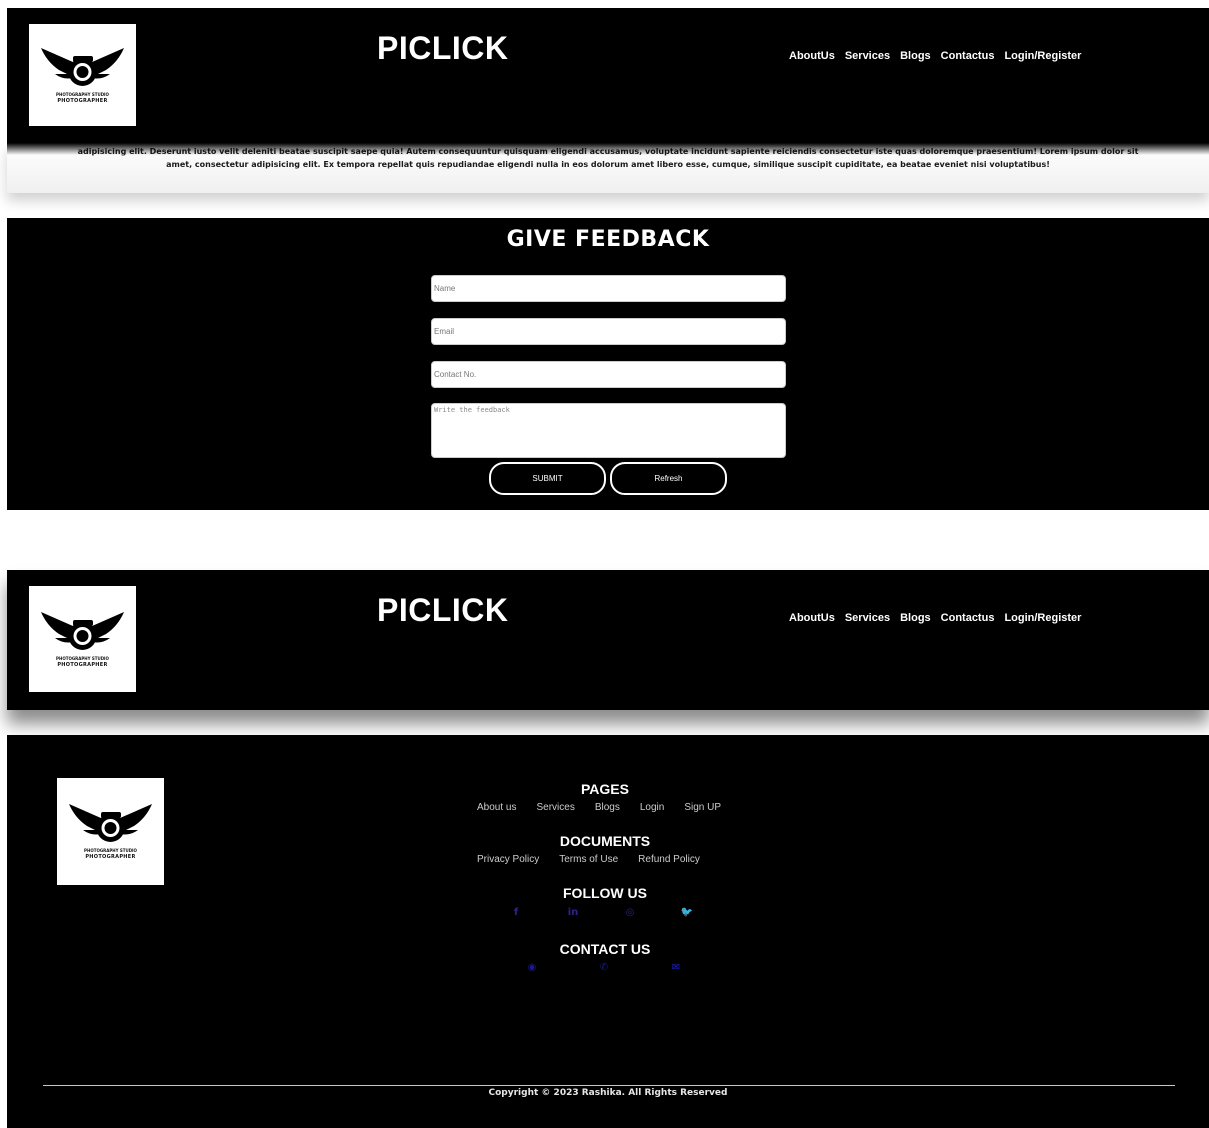  I want to click on footer-link-terms: Terms of Use, so click(588, 859).